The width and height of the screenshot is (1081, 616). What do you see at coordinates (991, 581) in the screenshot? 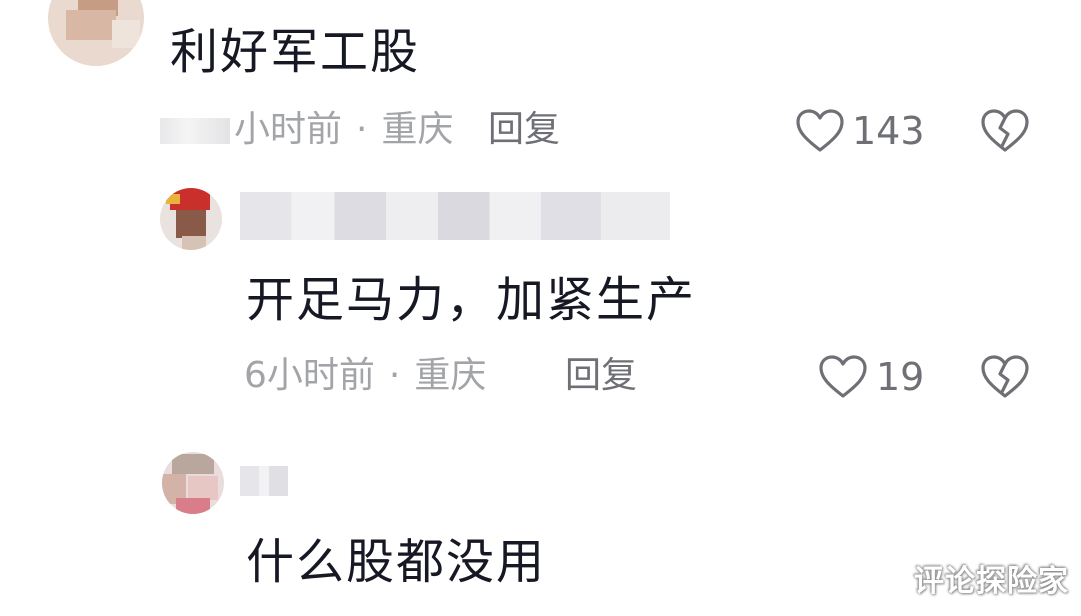
I see `watermark: 评论探险家` at bounding box center [991, 581].